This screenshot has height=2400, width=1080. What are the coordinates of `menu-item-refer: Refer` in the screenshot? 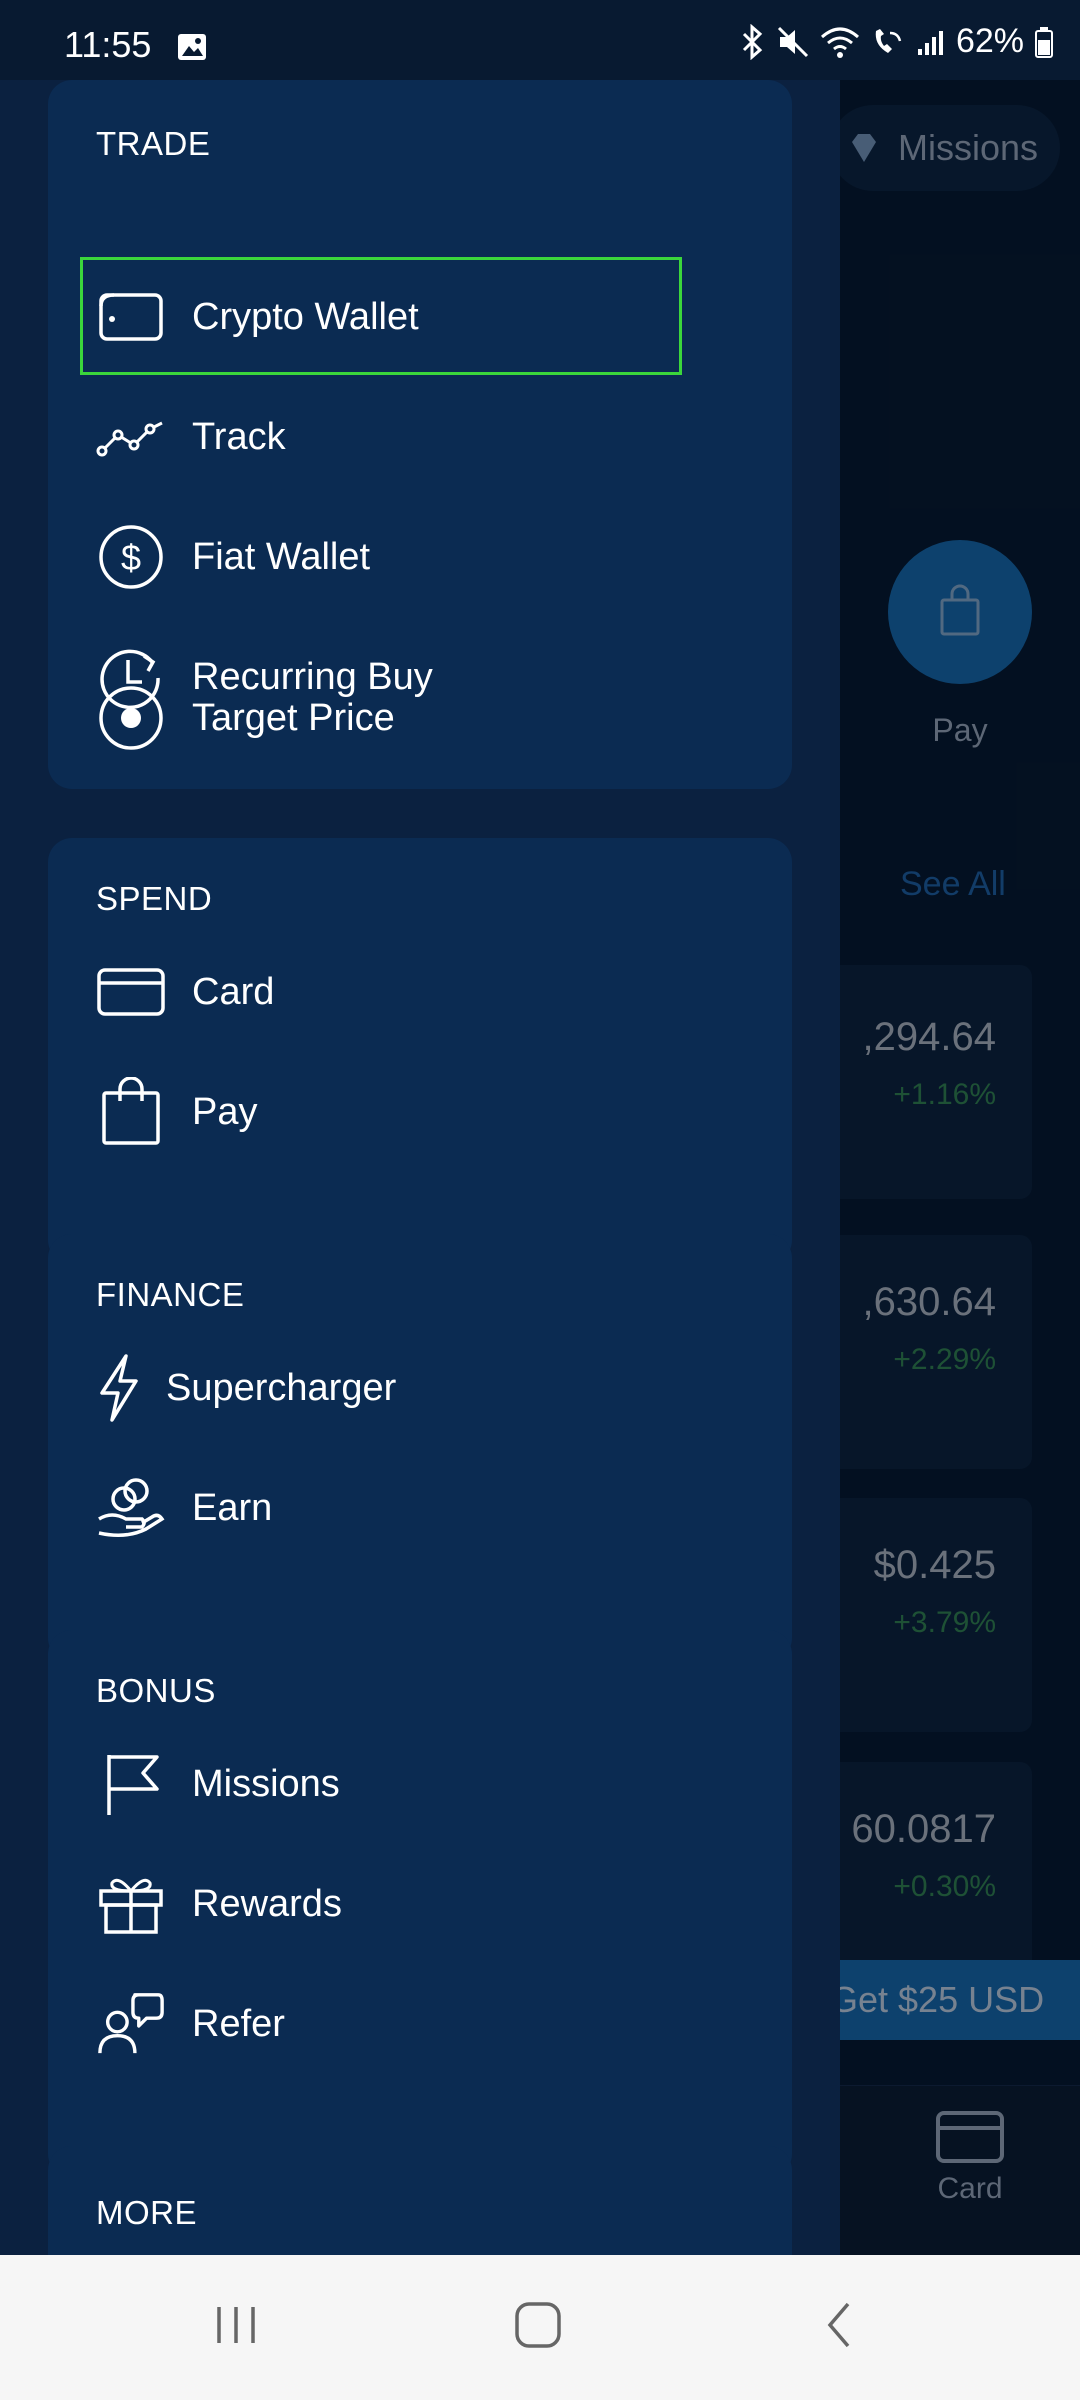 It's located at (416, 2024).